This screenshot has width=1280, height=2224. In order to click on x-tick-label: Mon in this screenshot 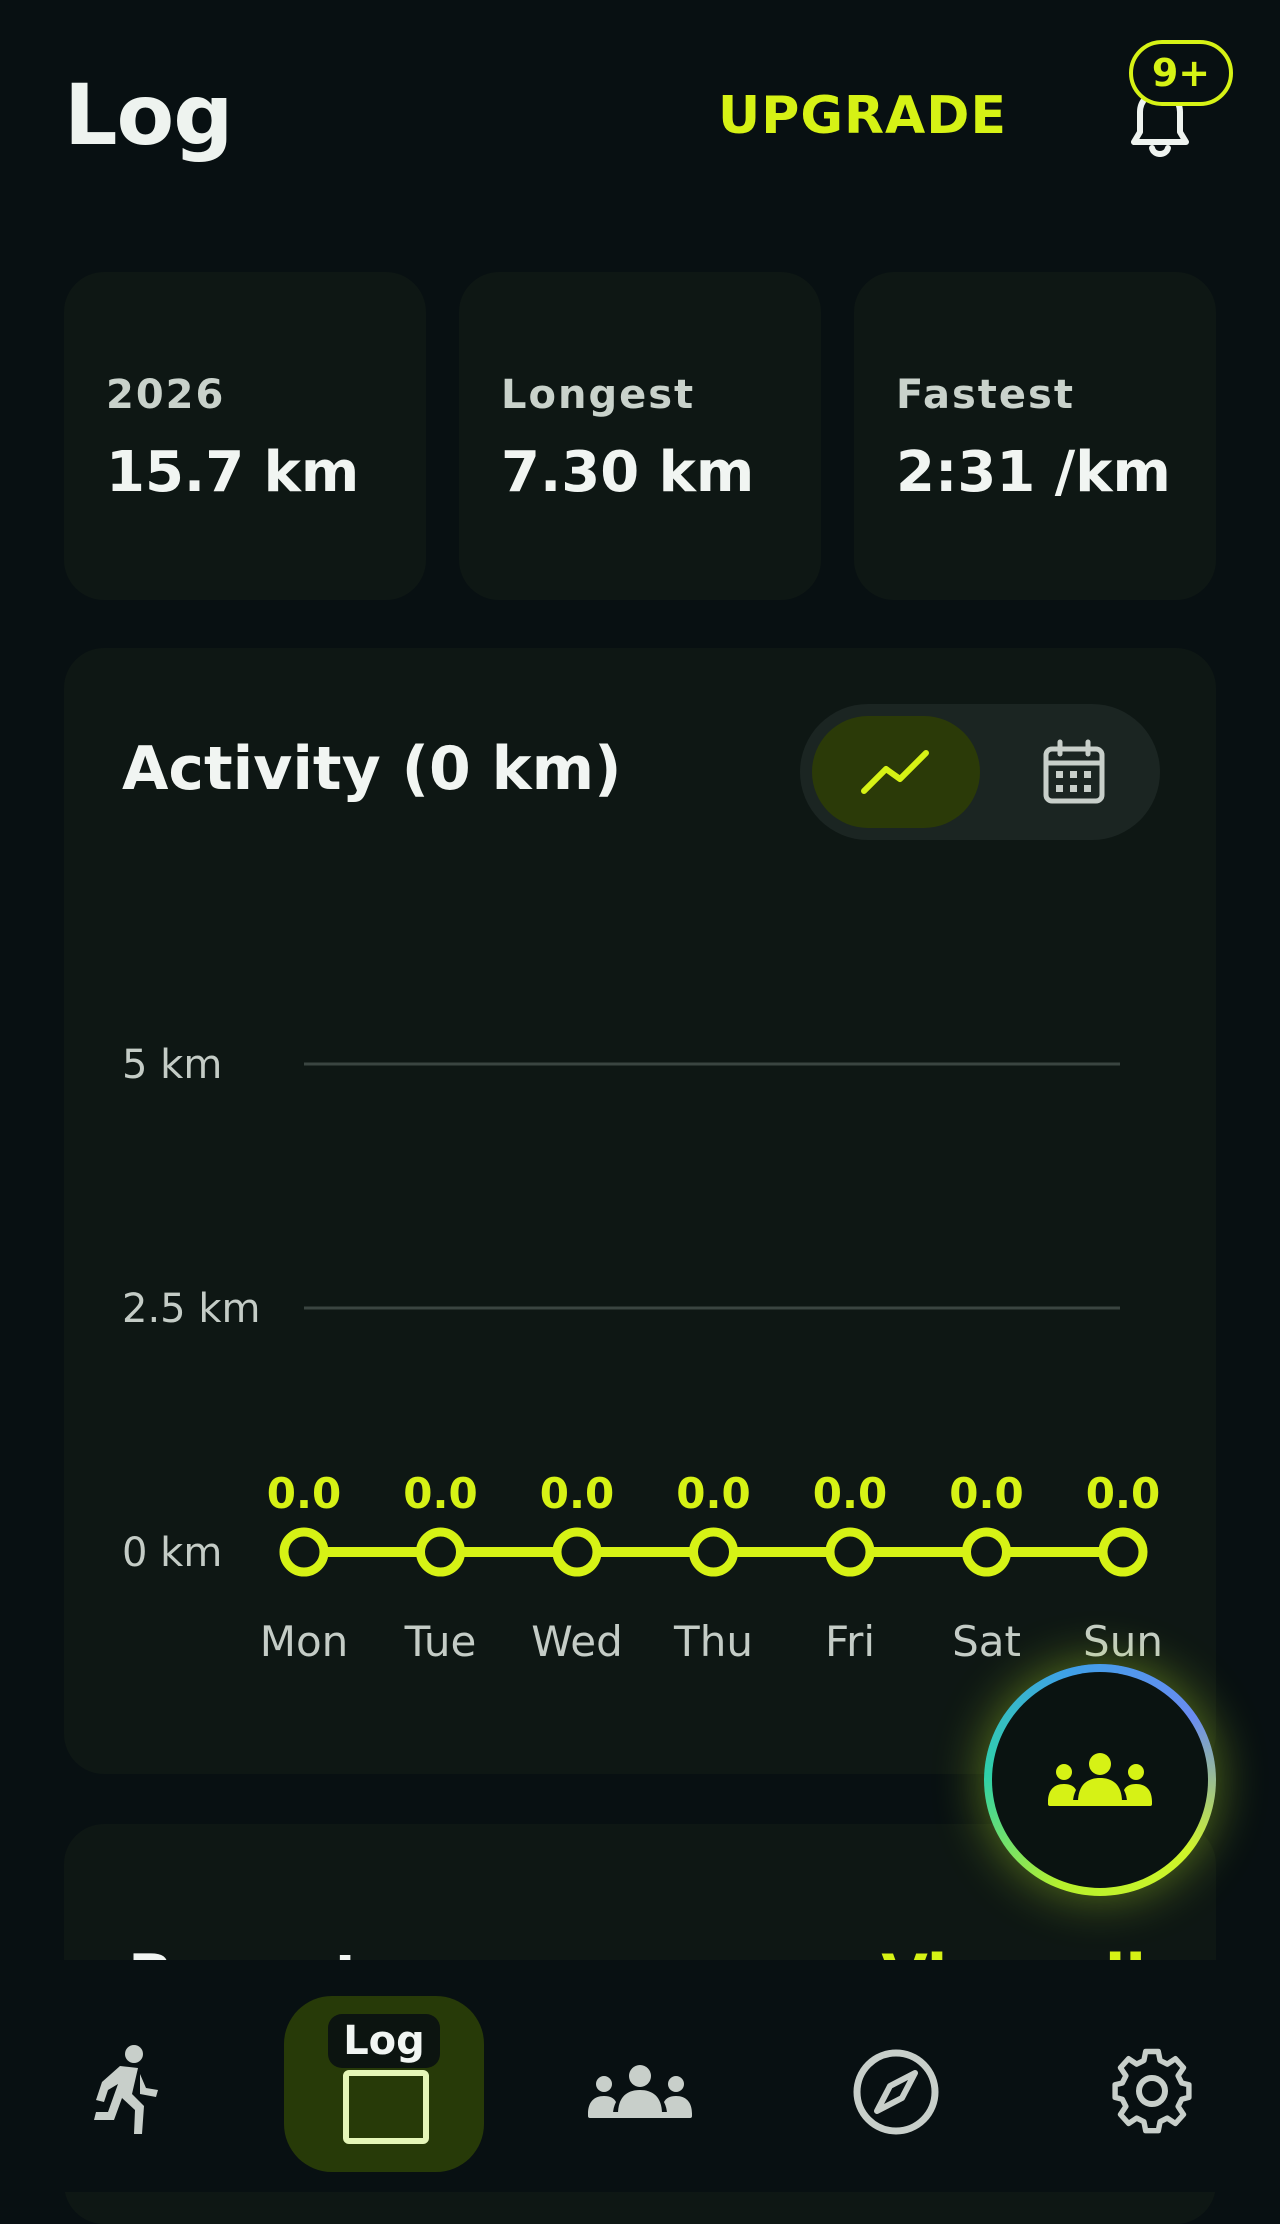, I will do `click(304, 1641)`.